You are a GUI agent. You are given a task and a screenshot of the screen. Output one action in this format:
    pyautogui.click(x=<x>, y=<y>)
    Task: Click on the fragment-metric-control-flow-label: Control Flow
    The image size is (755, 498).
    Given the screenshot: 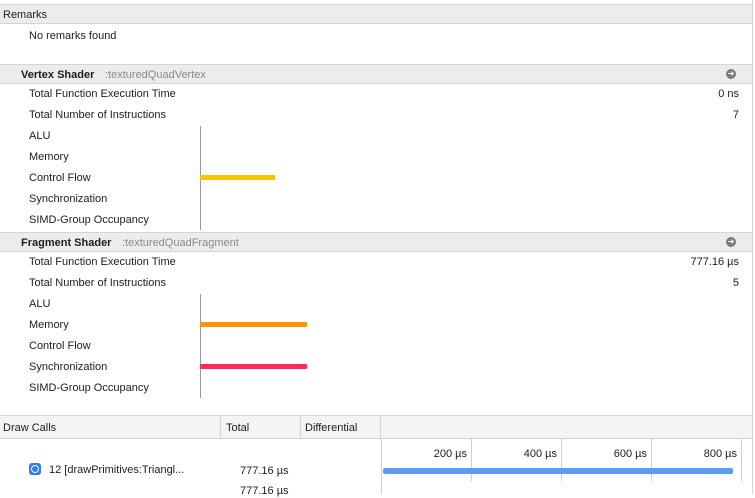 What is the action you would take?
    pyautogui.click(x=60, y=346)
    